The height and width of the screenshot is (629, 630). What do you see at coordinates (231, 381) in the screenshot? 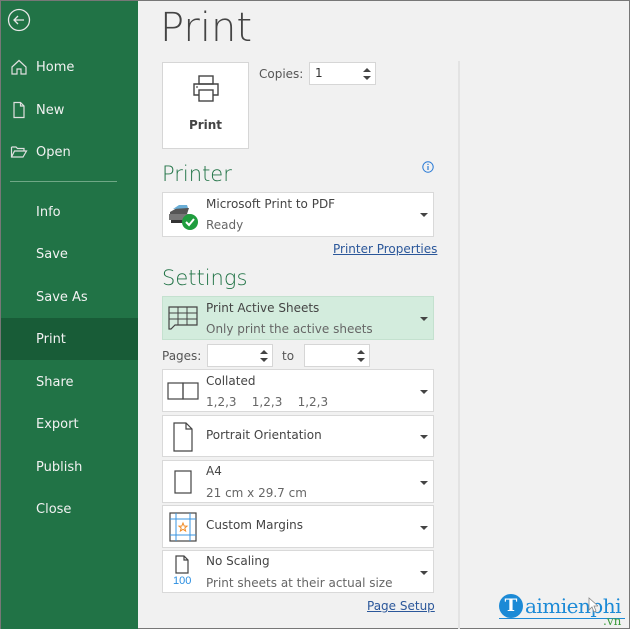
I see `collation-title: Collated` at bounding box center [231, 381].